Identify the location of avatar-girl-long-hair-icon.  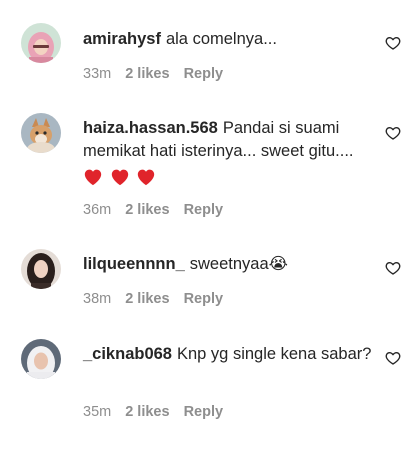
(41, 269).